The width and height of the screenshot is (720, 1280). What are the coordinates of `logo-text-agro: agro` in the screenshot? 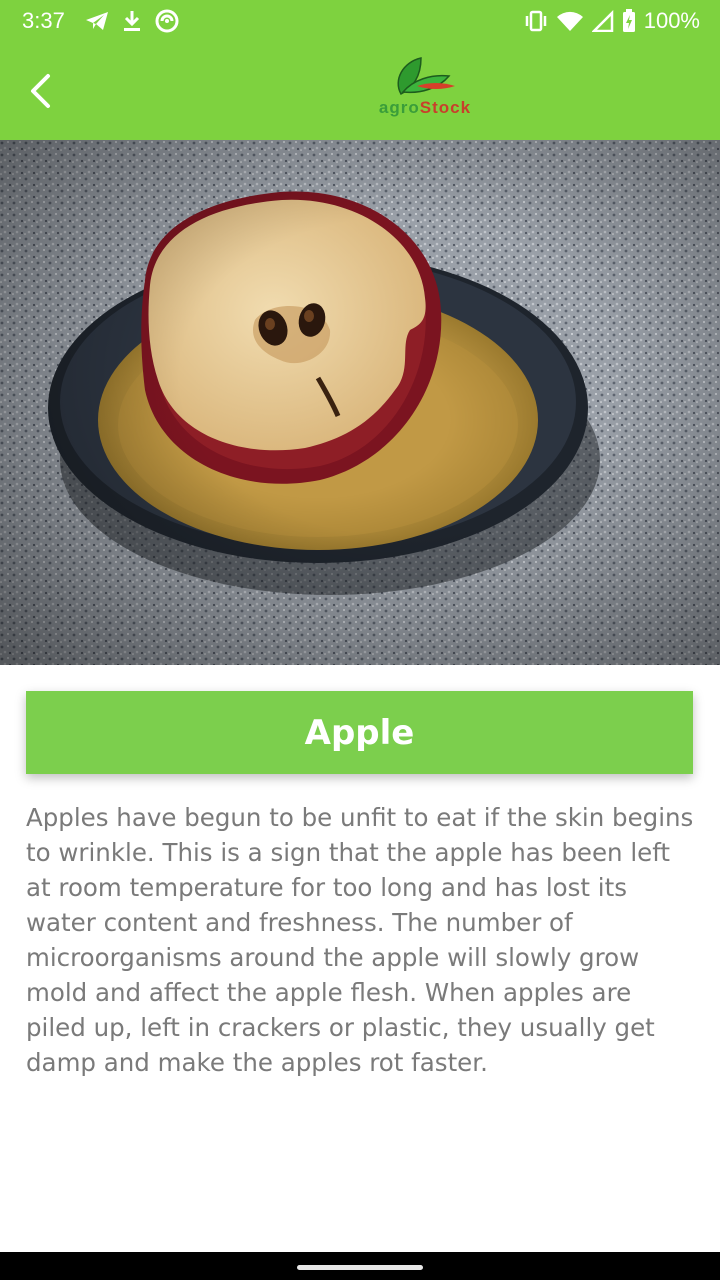 It's located at (399, 107).